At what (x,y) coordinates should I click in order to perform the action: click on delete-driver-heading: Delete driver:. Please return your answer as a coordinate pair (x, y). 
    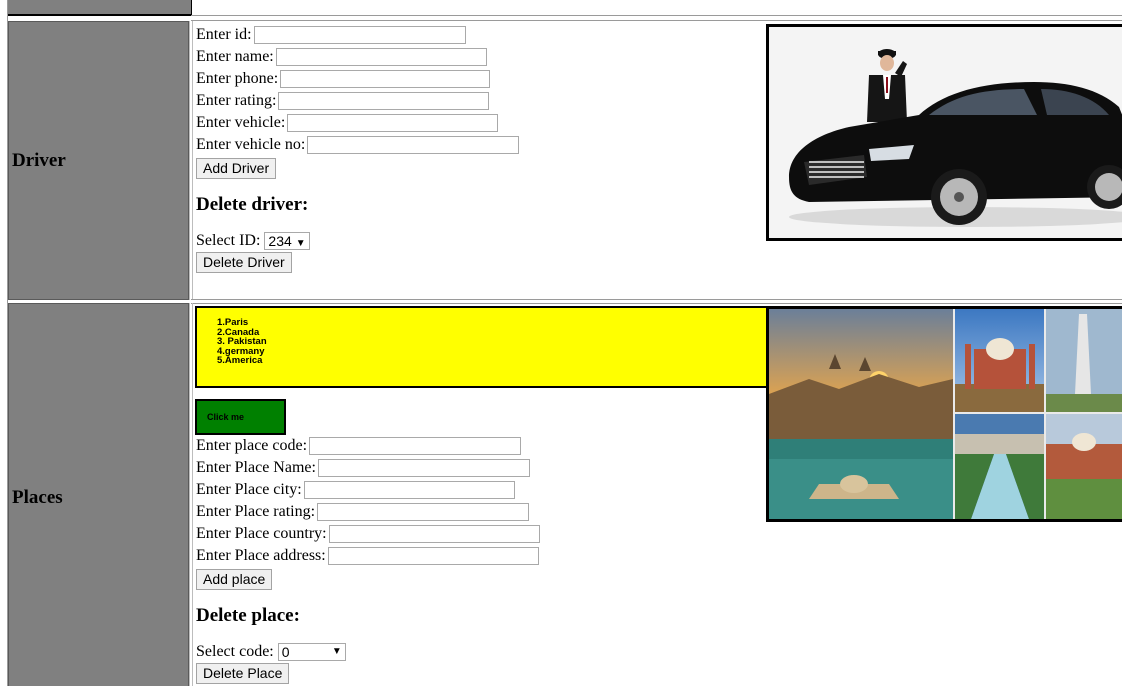
    Looking at the image, I should click on (252, 204).